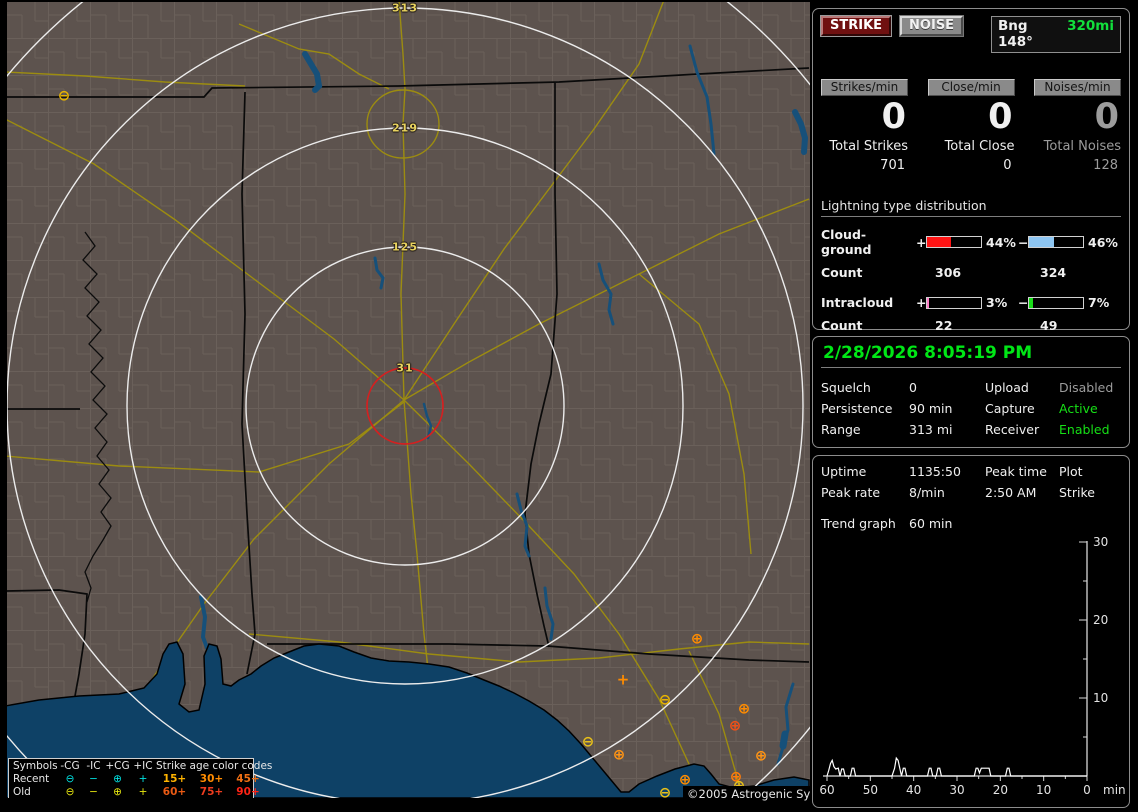 This screenshot has width=1138, height=812. What do you see at coordinates (997, 302) in the screenshot?
I see `ic-positive-pct: 3%` at bounding box center [997, 302].